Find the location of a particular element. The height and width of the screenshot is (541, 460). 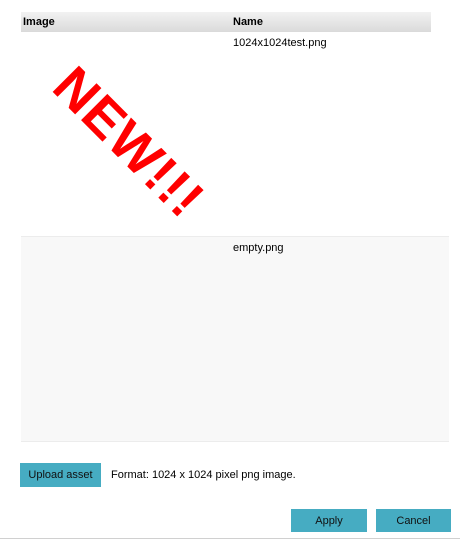

new-badge-image: NEW!!! is located at coordinates (129, 142).